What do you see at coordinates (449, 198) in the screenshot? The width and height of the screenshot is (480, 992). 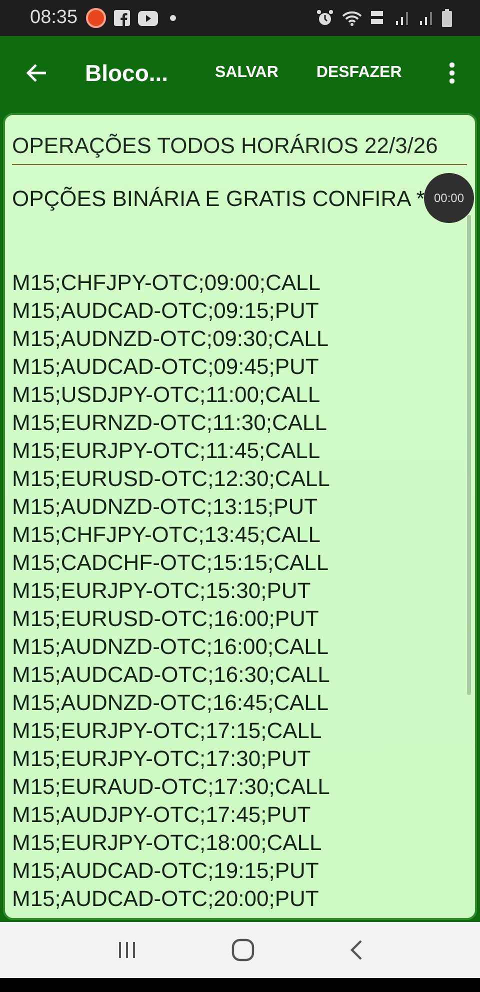 I see `timer-bubble: 00:00` at bounding box center [449, 198].